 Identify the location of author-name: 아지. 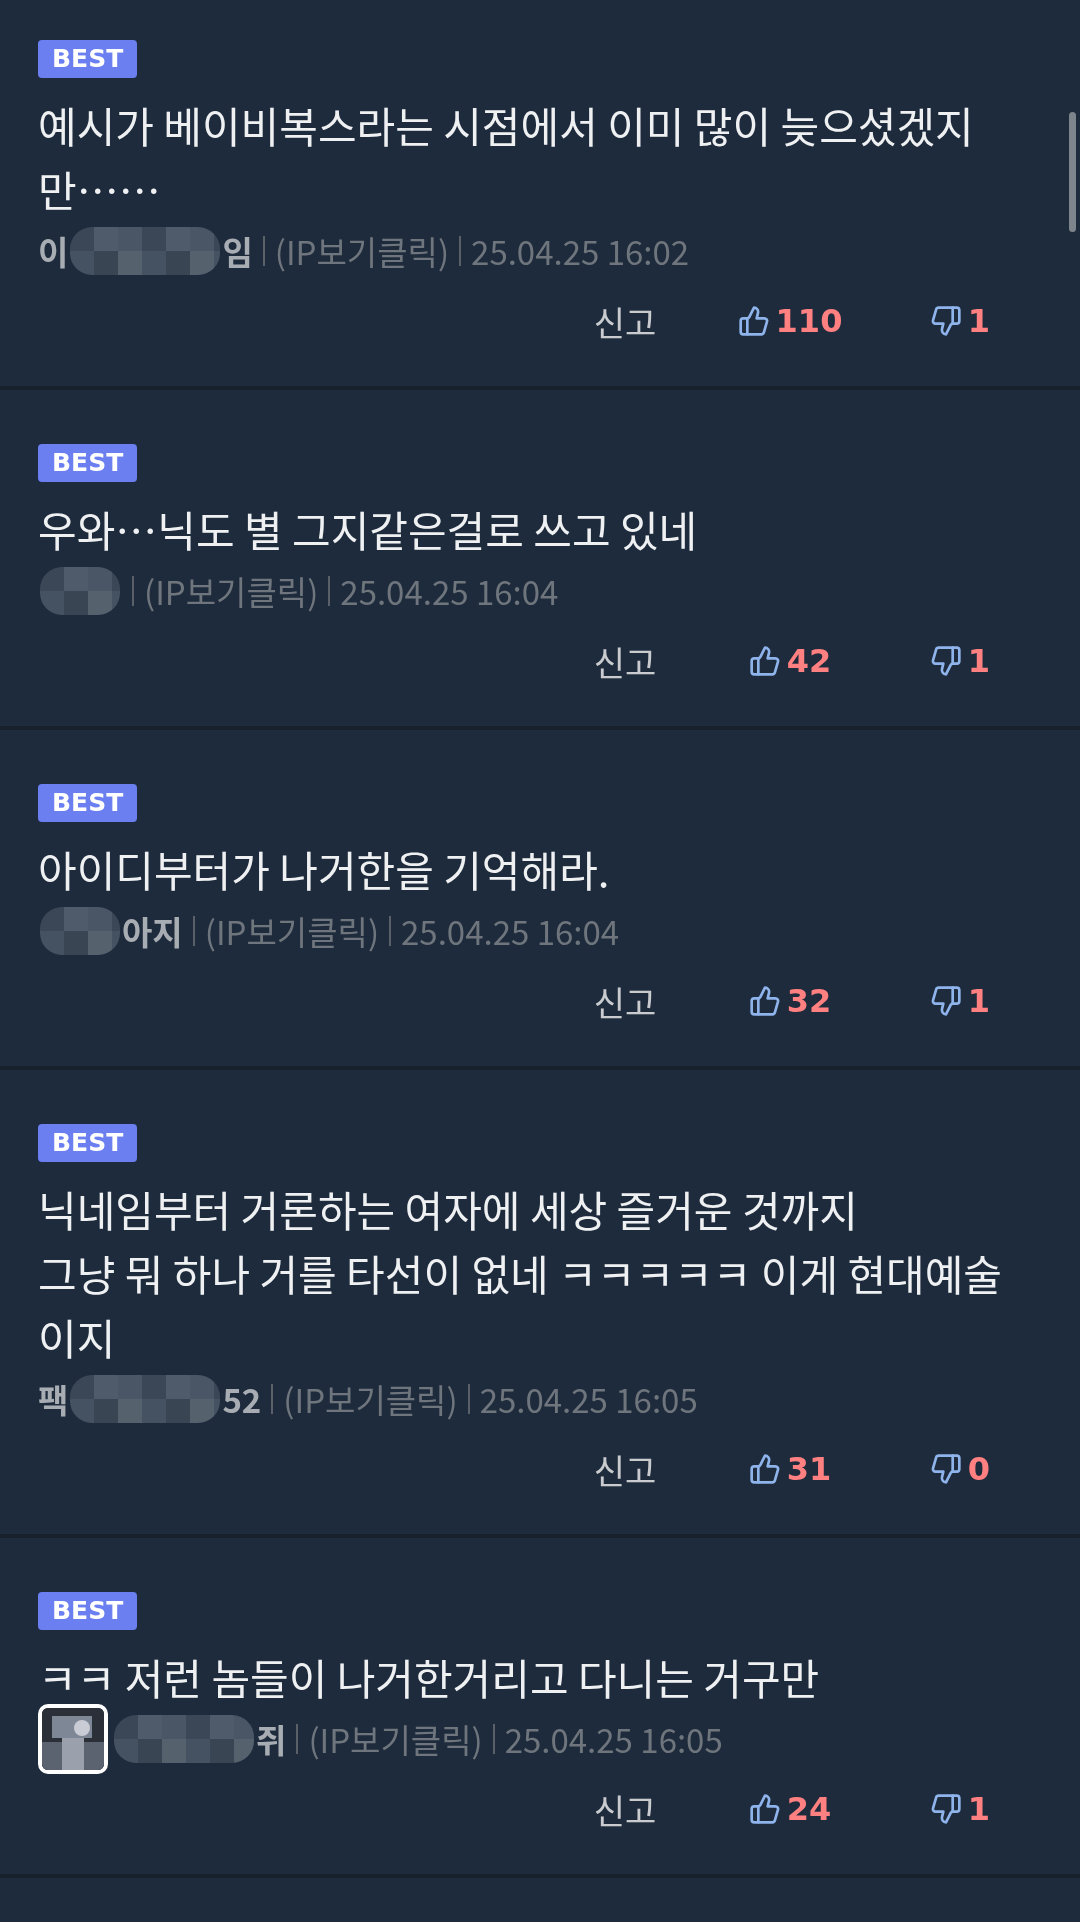
(152, 931).